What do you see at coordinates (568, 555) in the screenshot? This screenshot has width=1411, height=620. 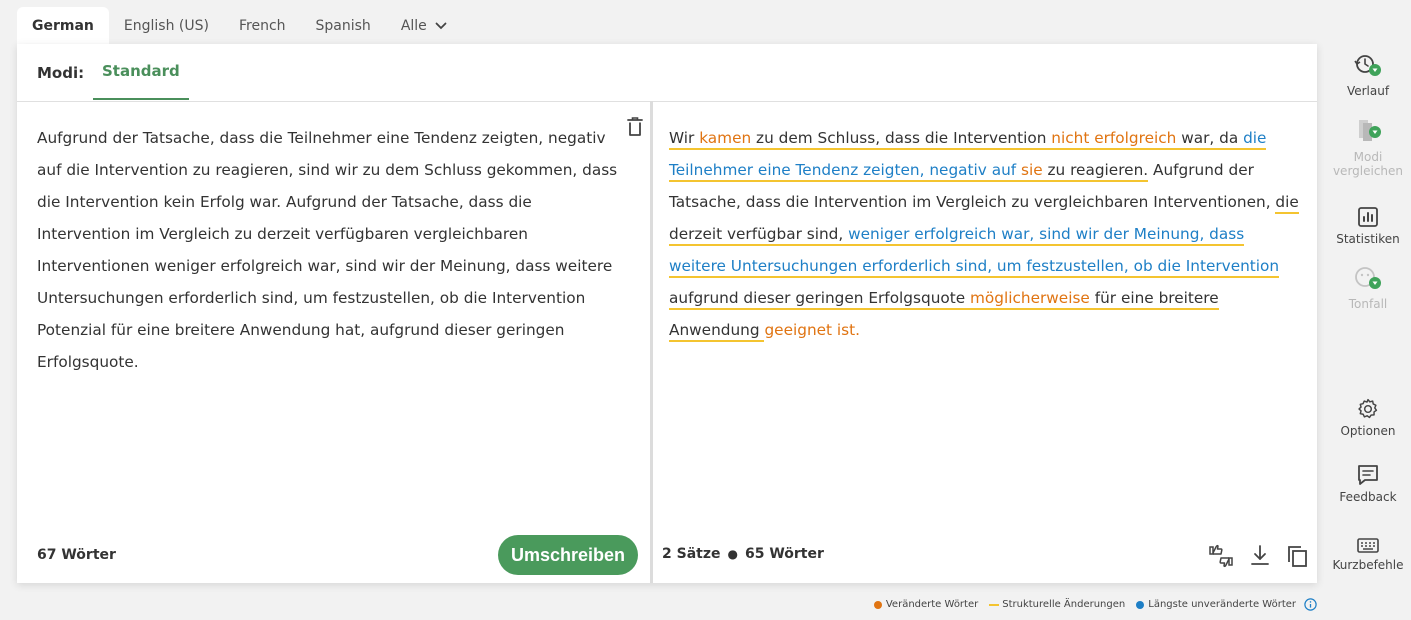 I see `rewrite-button: Umschreiben` at bounding box center [568, 555].